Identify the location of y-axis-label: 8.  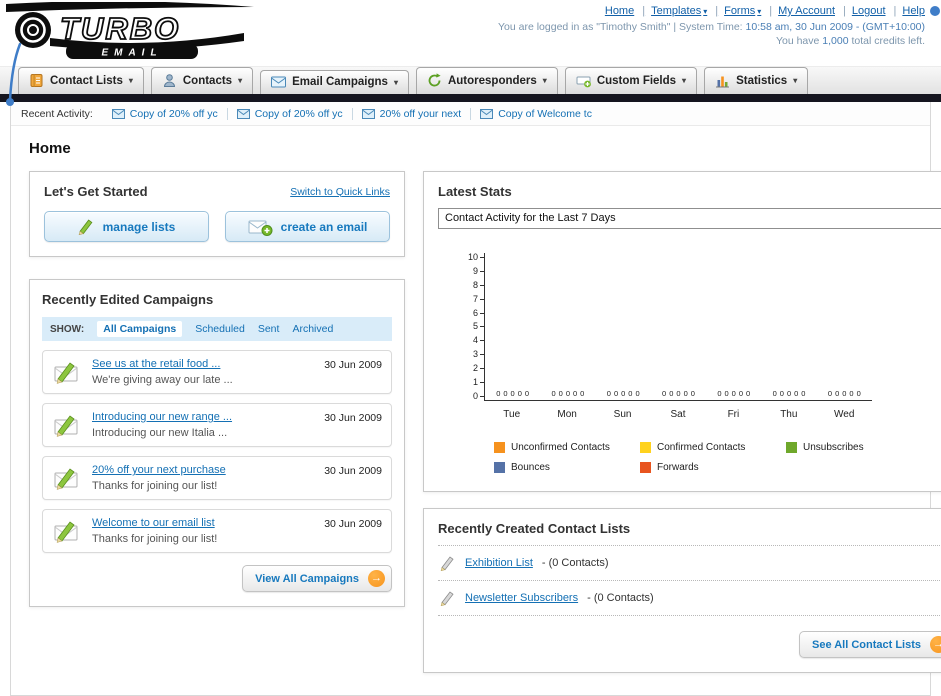
(478, 285).